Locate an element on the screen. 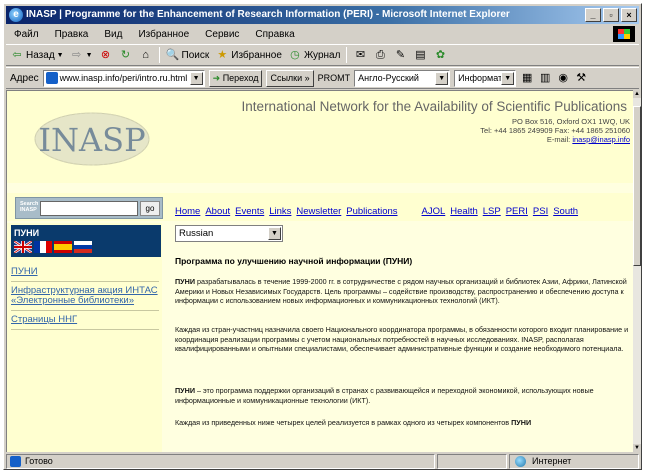  window-controls: _ ▫ × is located at coordinates (611, 15).